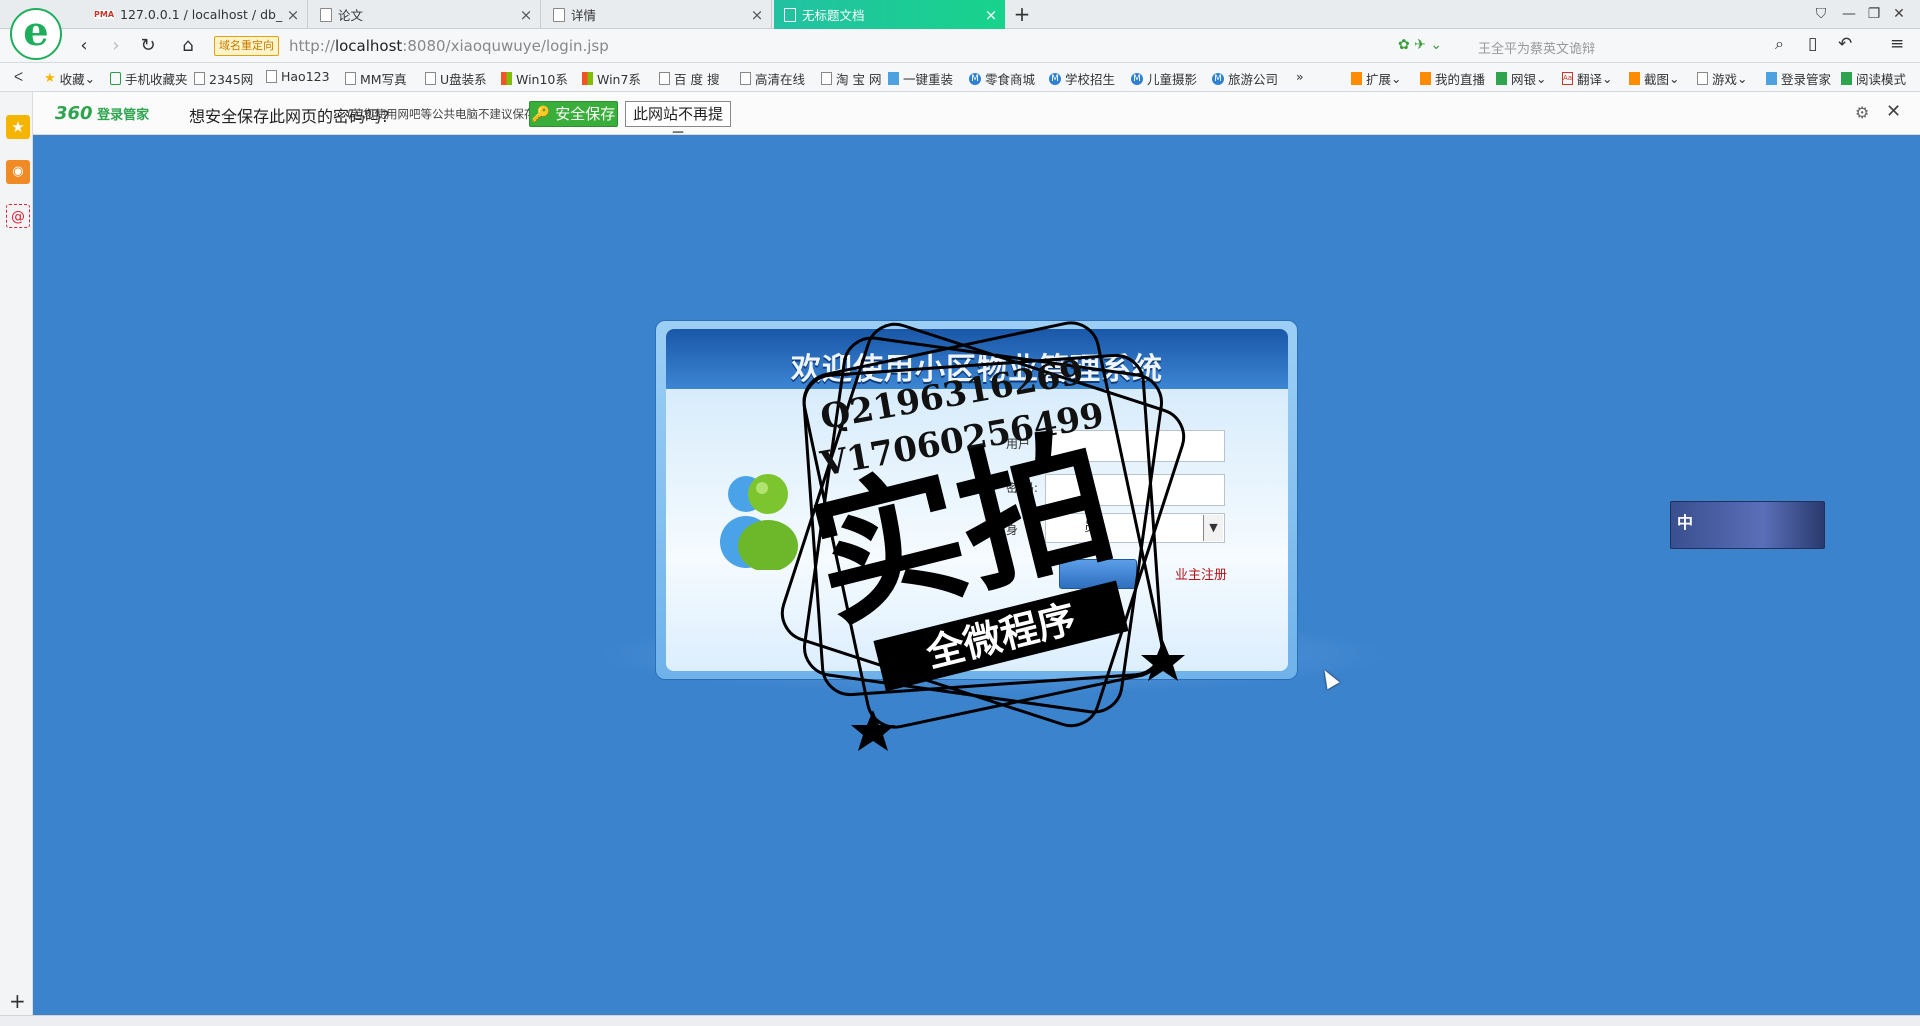 Image resolution: width=1920 pixels, height=1026 pixels. I want to click on bookmark-hao123: Hao123, so click(298, 76).